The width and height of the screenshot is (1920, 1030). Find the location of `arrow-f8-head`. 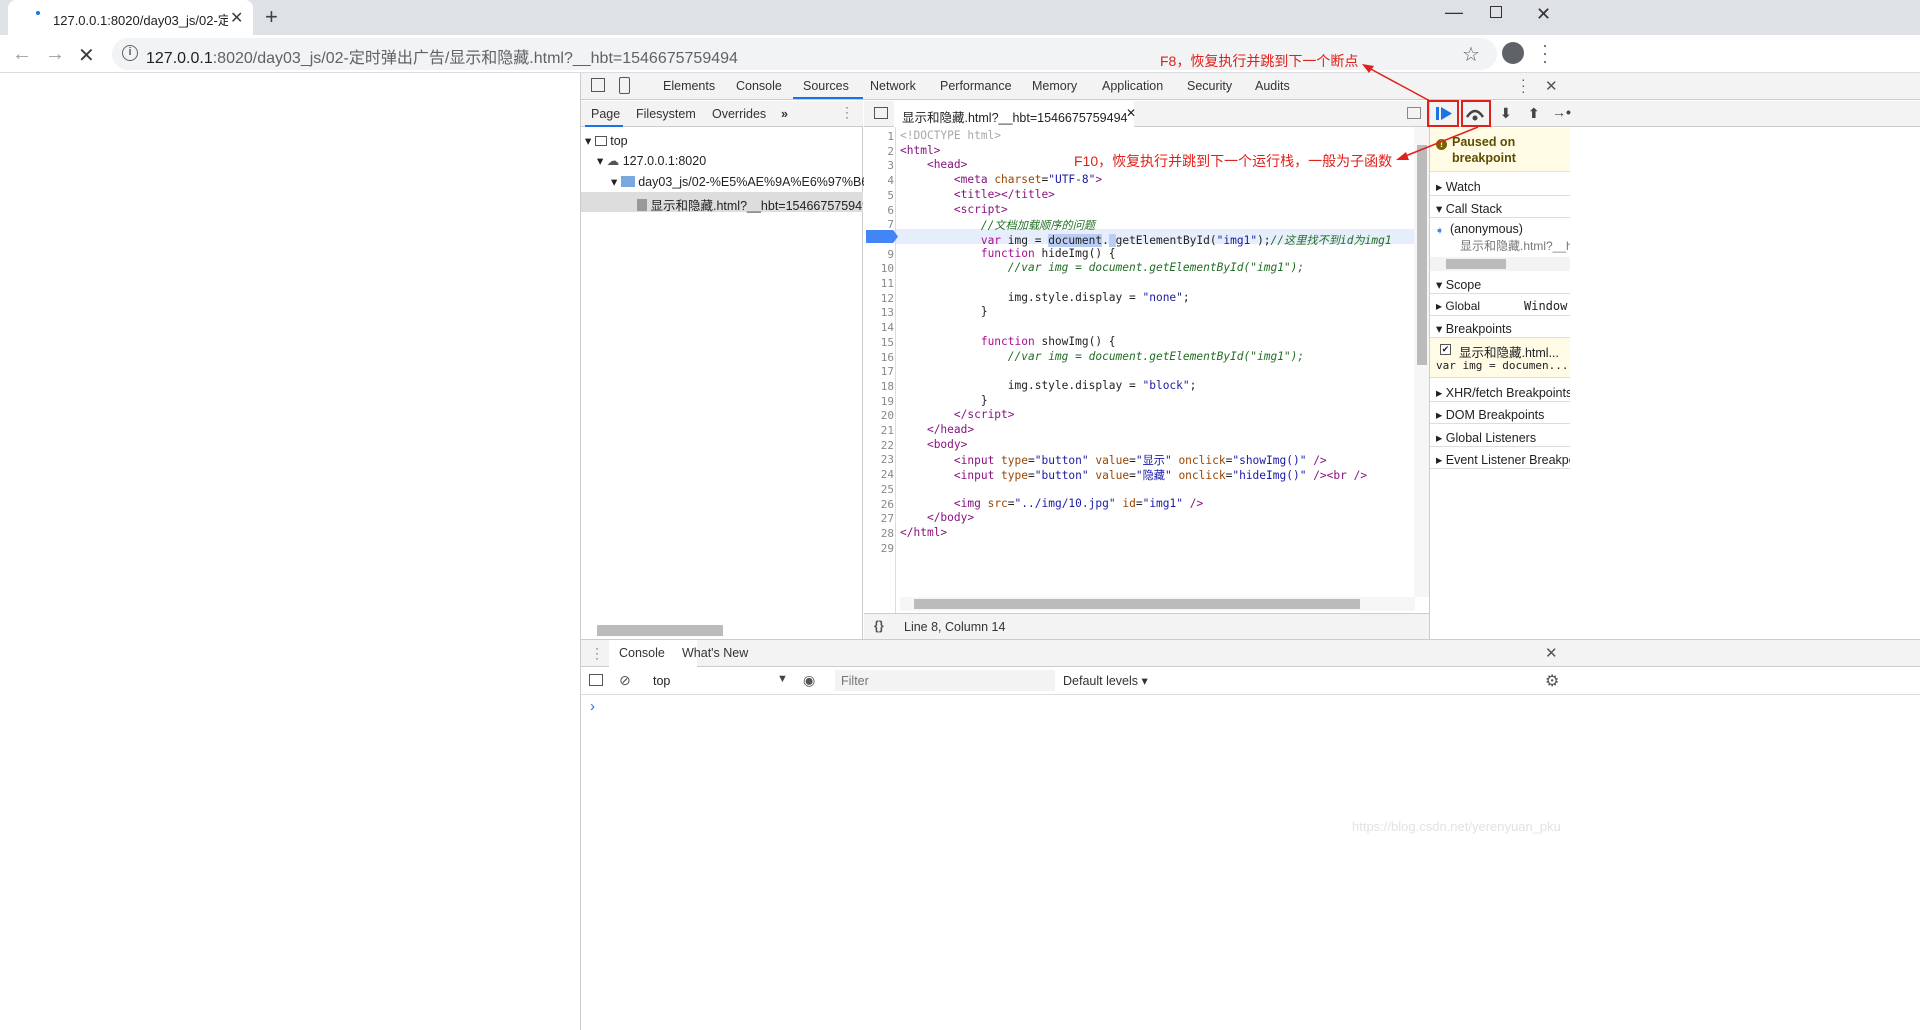

arrow-f8-head is located at coordinates (1368, 68).